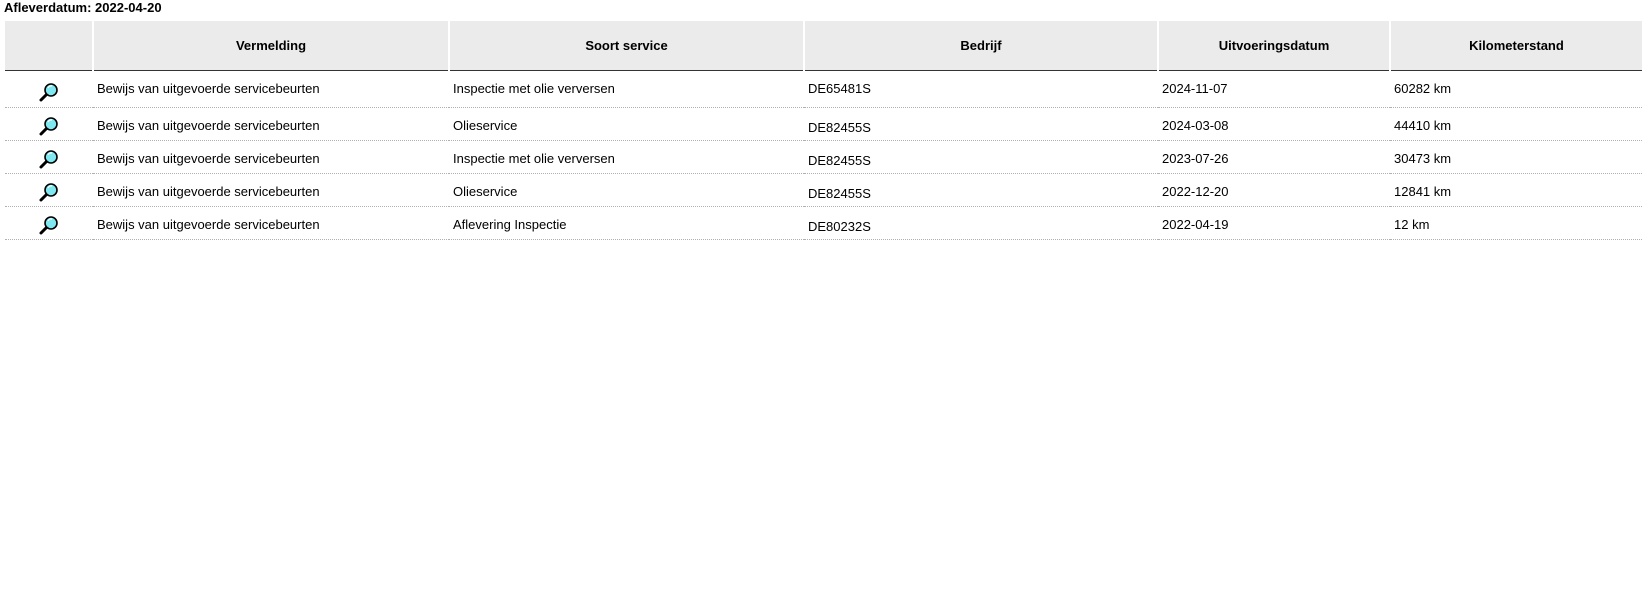 Image resolution: width=1642 pixels, height=611 pixels. Describe the element at coordinates (1516, 89) in the screenshot. I see `cell-kilometerstand: 60282 km` at that location.